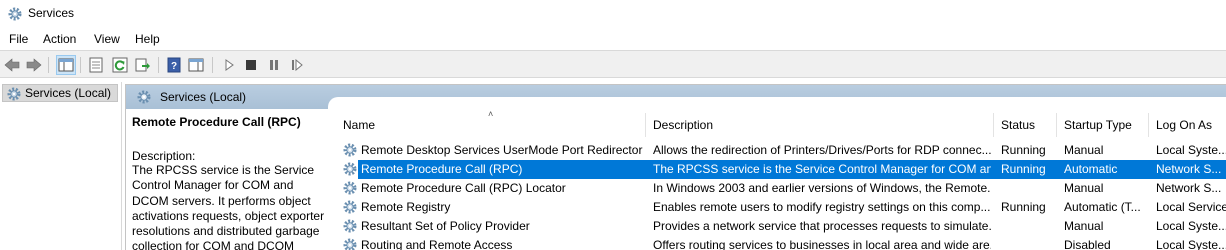  Describe the element at coordinates (18, 39) in the screenshot. I see `menu-file: File` at that location.